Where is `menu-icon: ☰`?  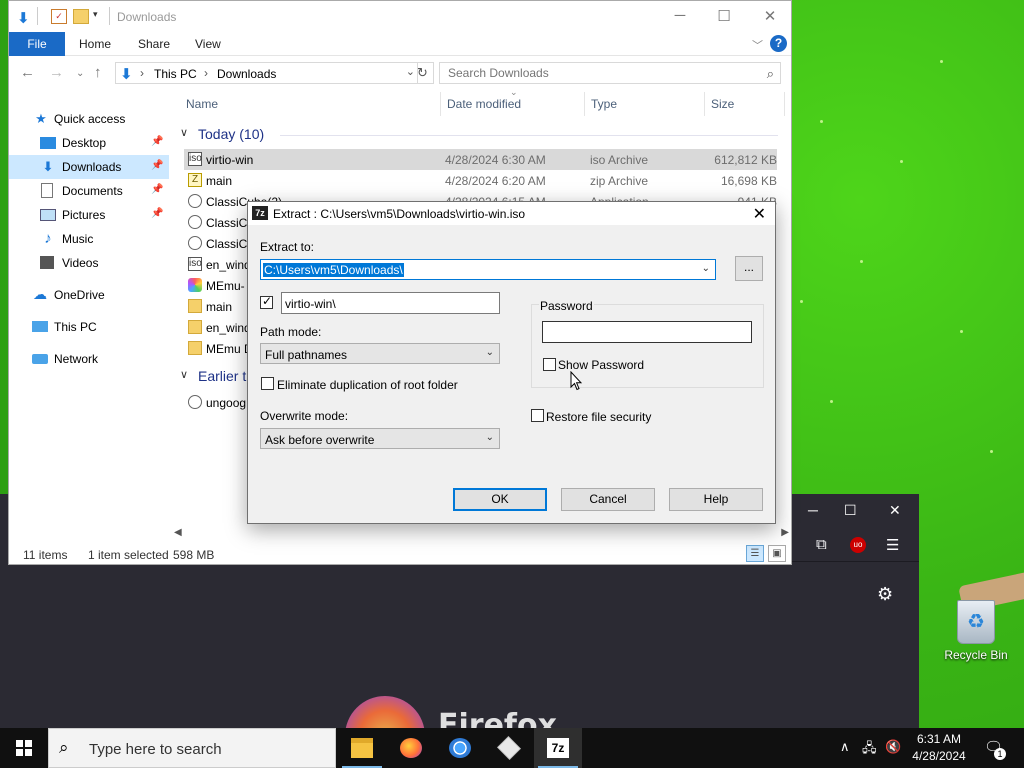
menu-icon: ☰ is located at coordinates (892, 545).